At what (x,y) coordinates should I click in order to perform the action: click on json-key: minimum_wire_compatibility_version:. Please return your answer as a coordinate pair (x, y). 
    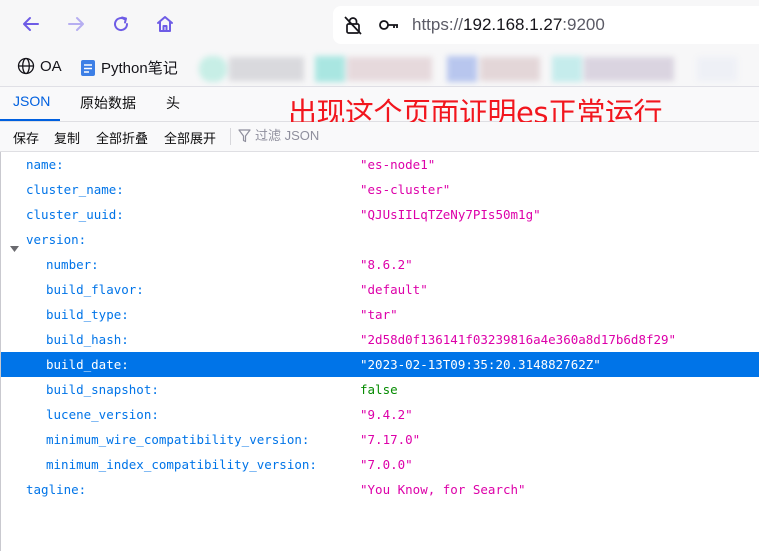
    Looking at the image, I should click on (178, 439).